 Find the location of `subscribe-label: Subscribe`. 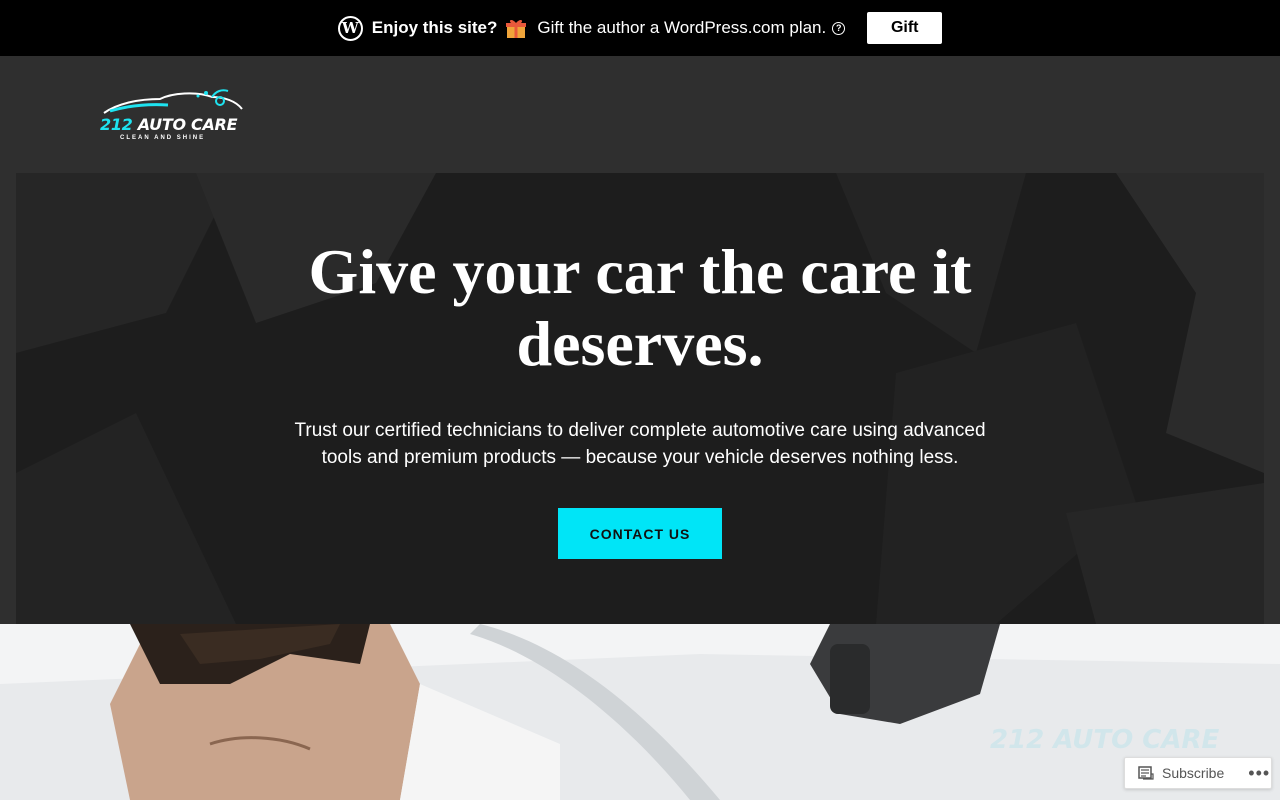

subscribe-label: Subscribe is located at coordinates (1193, 773).